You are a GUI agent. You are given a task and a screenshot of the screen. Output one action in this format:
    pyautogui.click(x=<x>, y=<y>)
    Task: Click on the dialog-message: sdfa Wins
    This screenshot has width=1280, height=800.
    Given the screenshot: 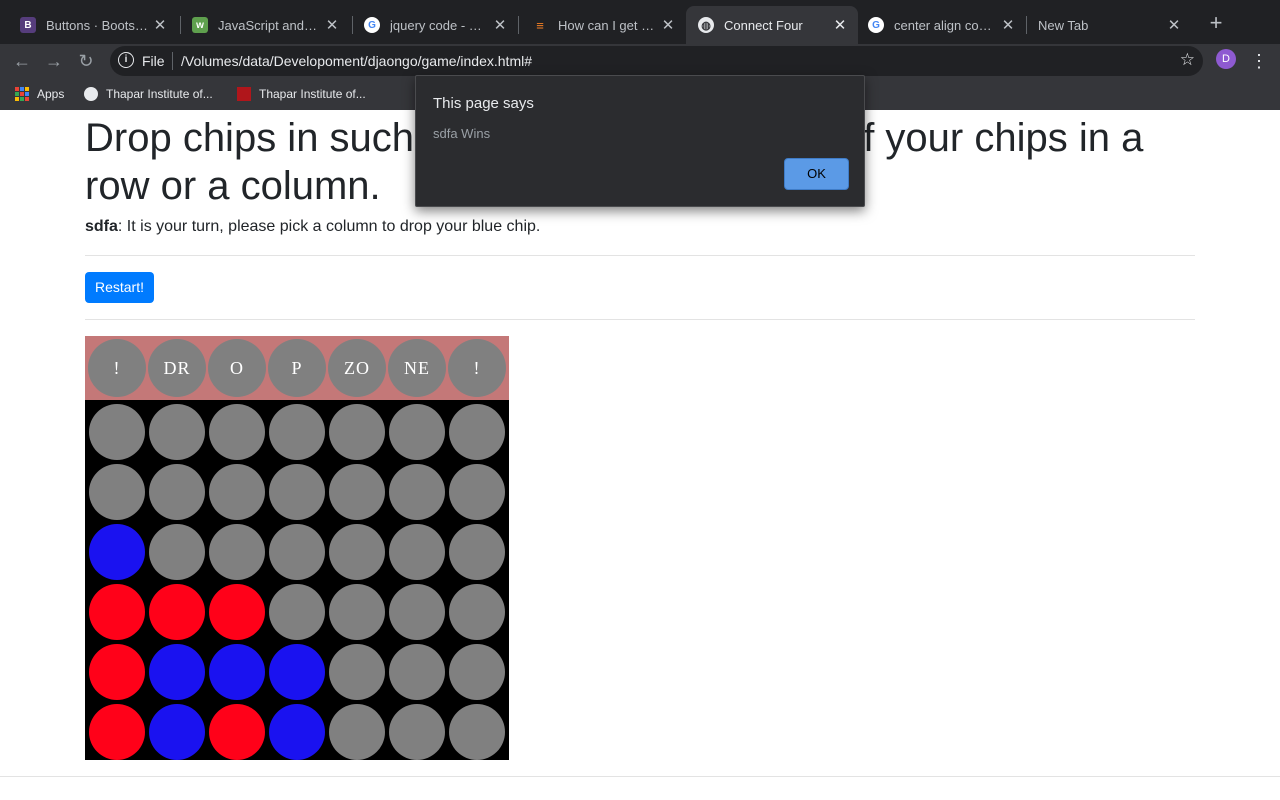 What is the action you would take?
    pyautogui.click(x=462, y=133)
    